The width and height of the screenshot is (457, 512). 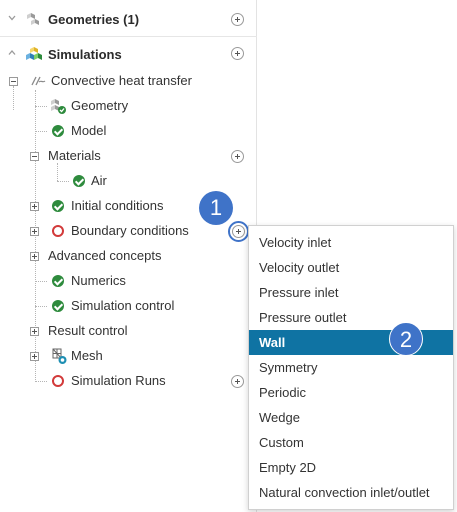 What do you see at coordinates (216, 208) in the screenshot?
I see `step-1-callout: 1` at bounding box center [216, 208].